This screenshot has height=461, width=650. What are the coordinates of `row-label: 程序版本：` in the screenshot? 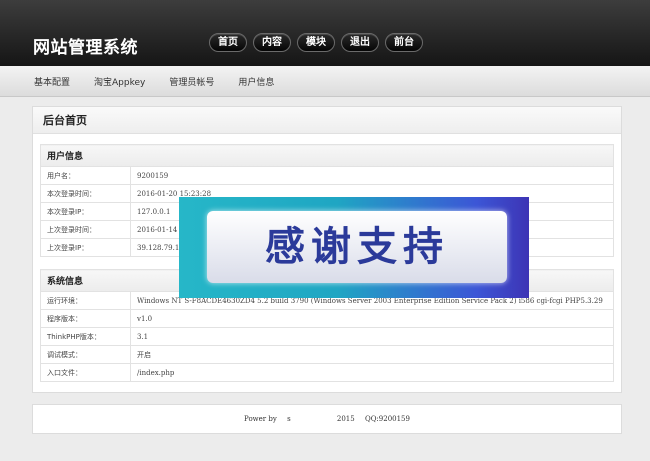 It's located at (85, 318).